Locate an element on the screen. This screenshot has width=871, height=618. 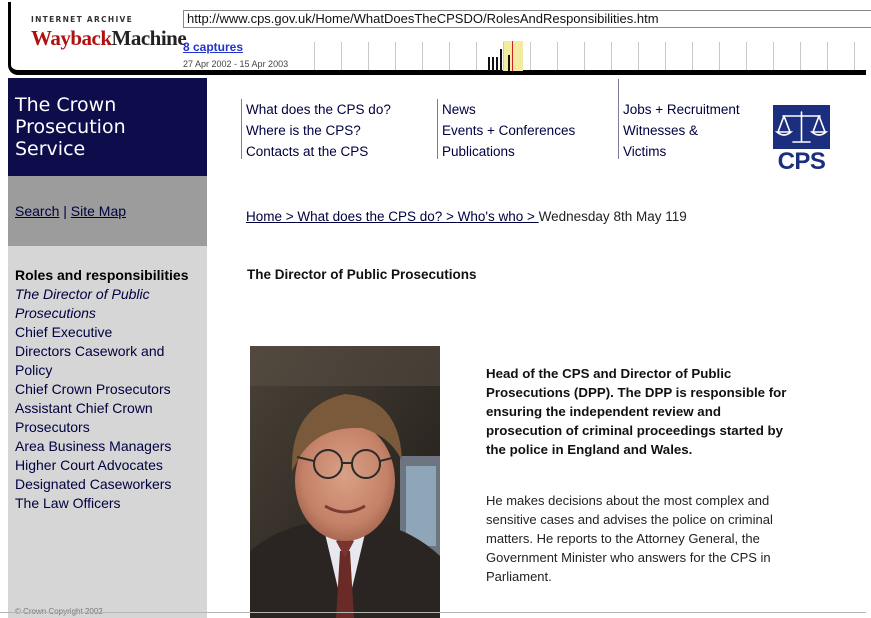
site-title: The Crown Prosecution Service is located at coordinates (105, 127).